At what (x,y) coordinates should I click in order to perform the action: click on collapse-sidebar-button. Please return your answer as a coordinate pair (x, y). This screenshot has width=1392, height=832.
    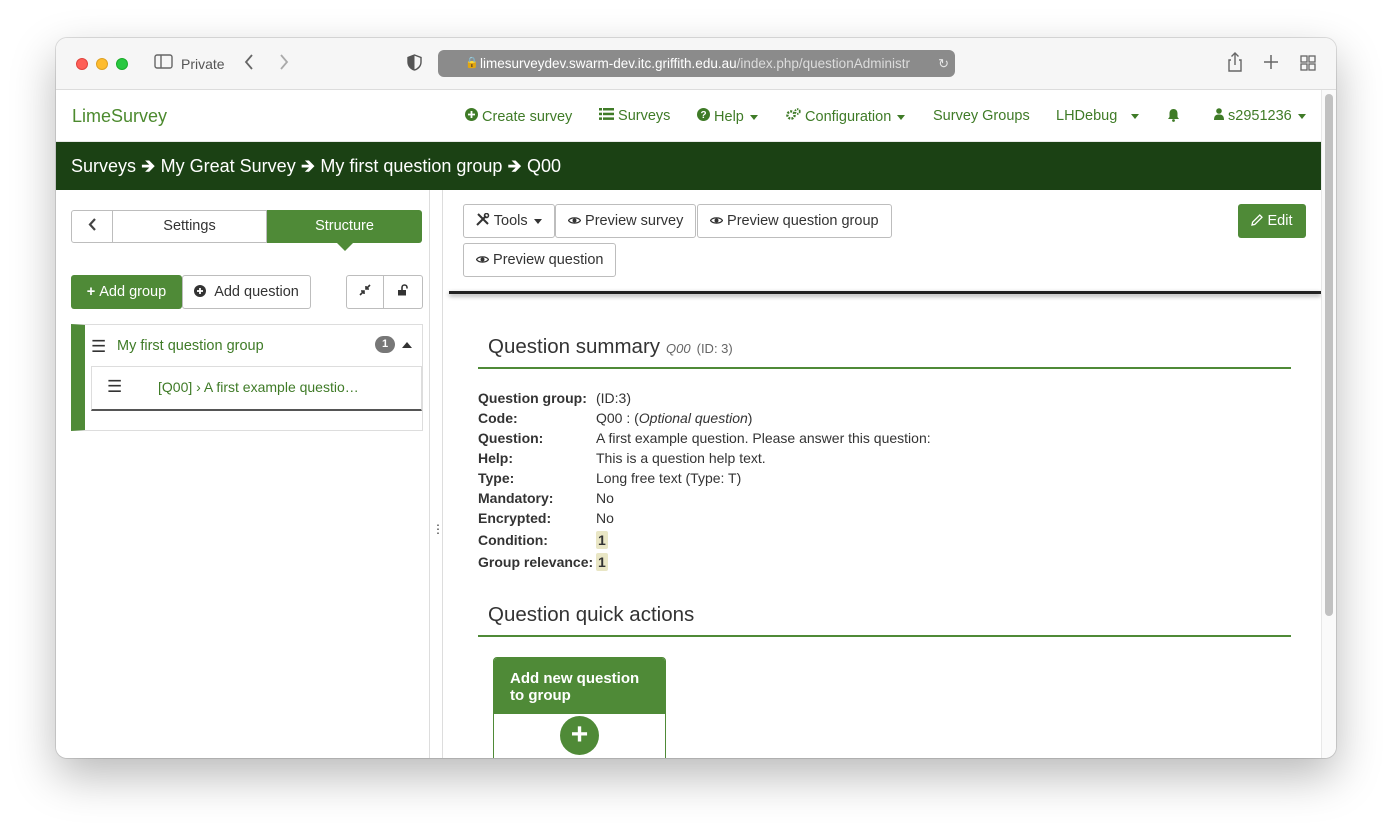
    Looking at the image, I should click on (92, 226).